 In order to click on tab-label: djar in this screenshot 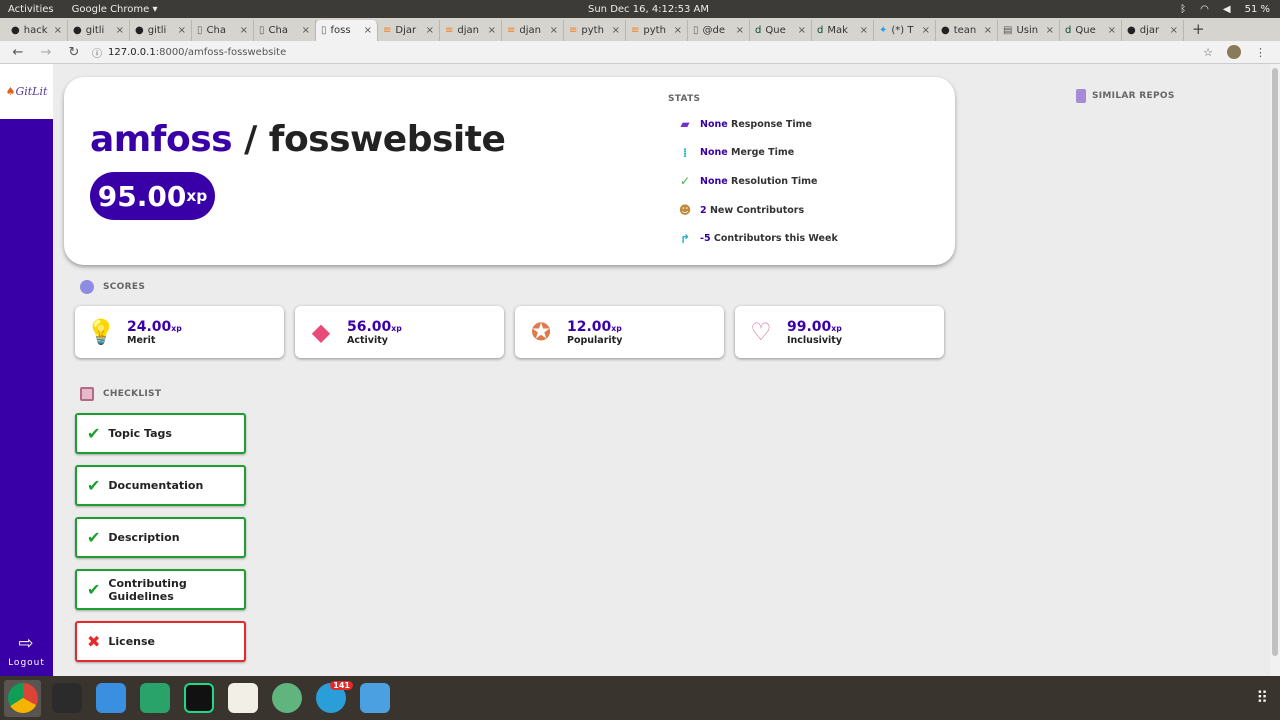, I will do `click(1149, 30)`.